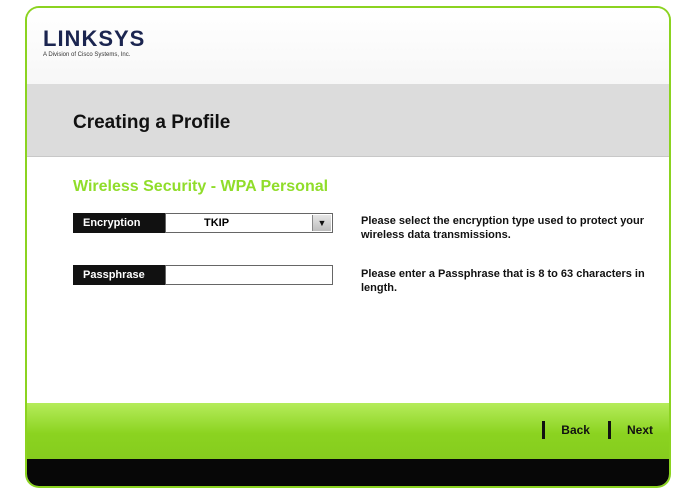  What do you see at coordinates (119, 223) in the screenshot?
I see `encryption-label: Encryption` at bounding box center [119, 223].